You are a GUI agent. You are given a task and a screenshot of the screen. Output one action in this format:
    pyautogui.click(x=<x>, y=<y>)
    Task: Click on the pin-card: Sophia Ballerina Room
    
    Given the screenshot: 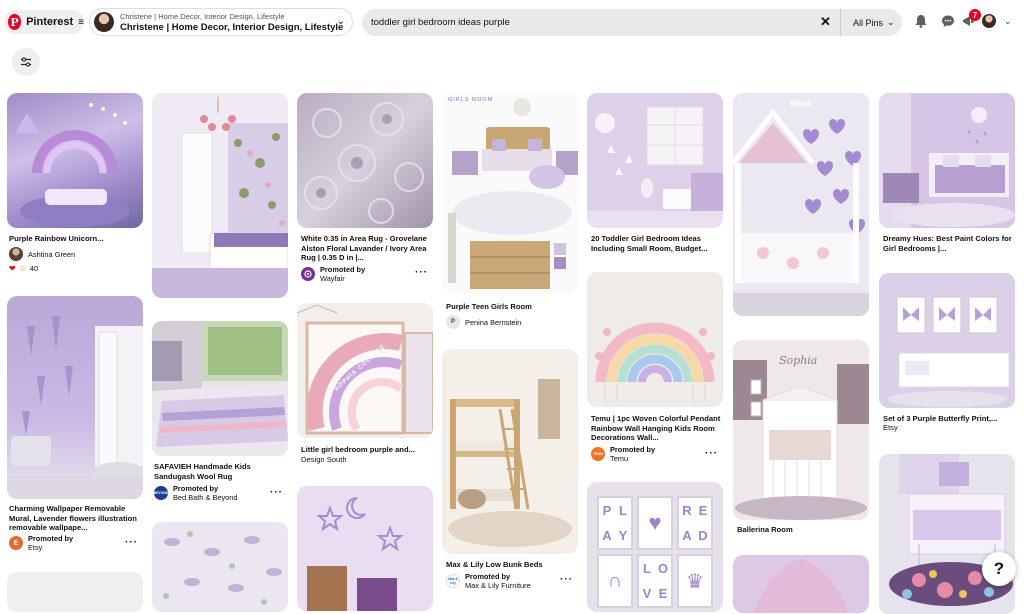 What is the action you would take?
    pyautogui.click(x=801, y=442)
    